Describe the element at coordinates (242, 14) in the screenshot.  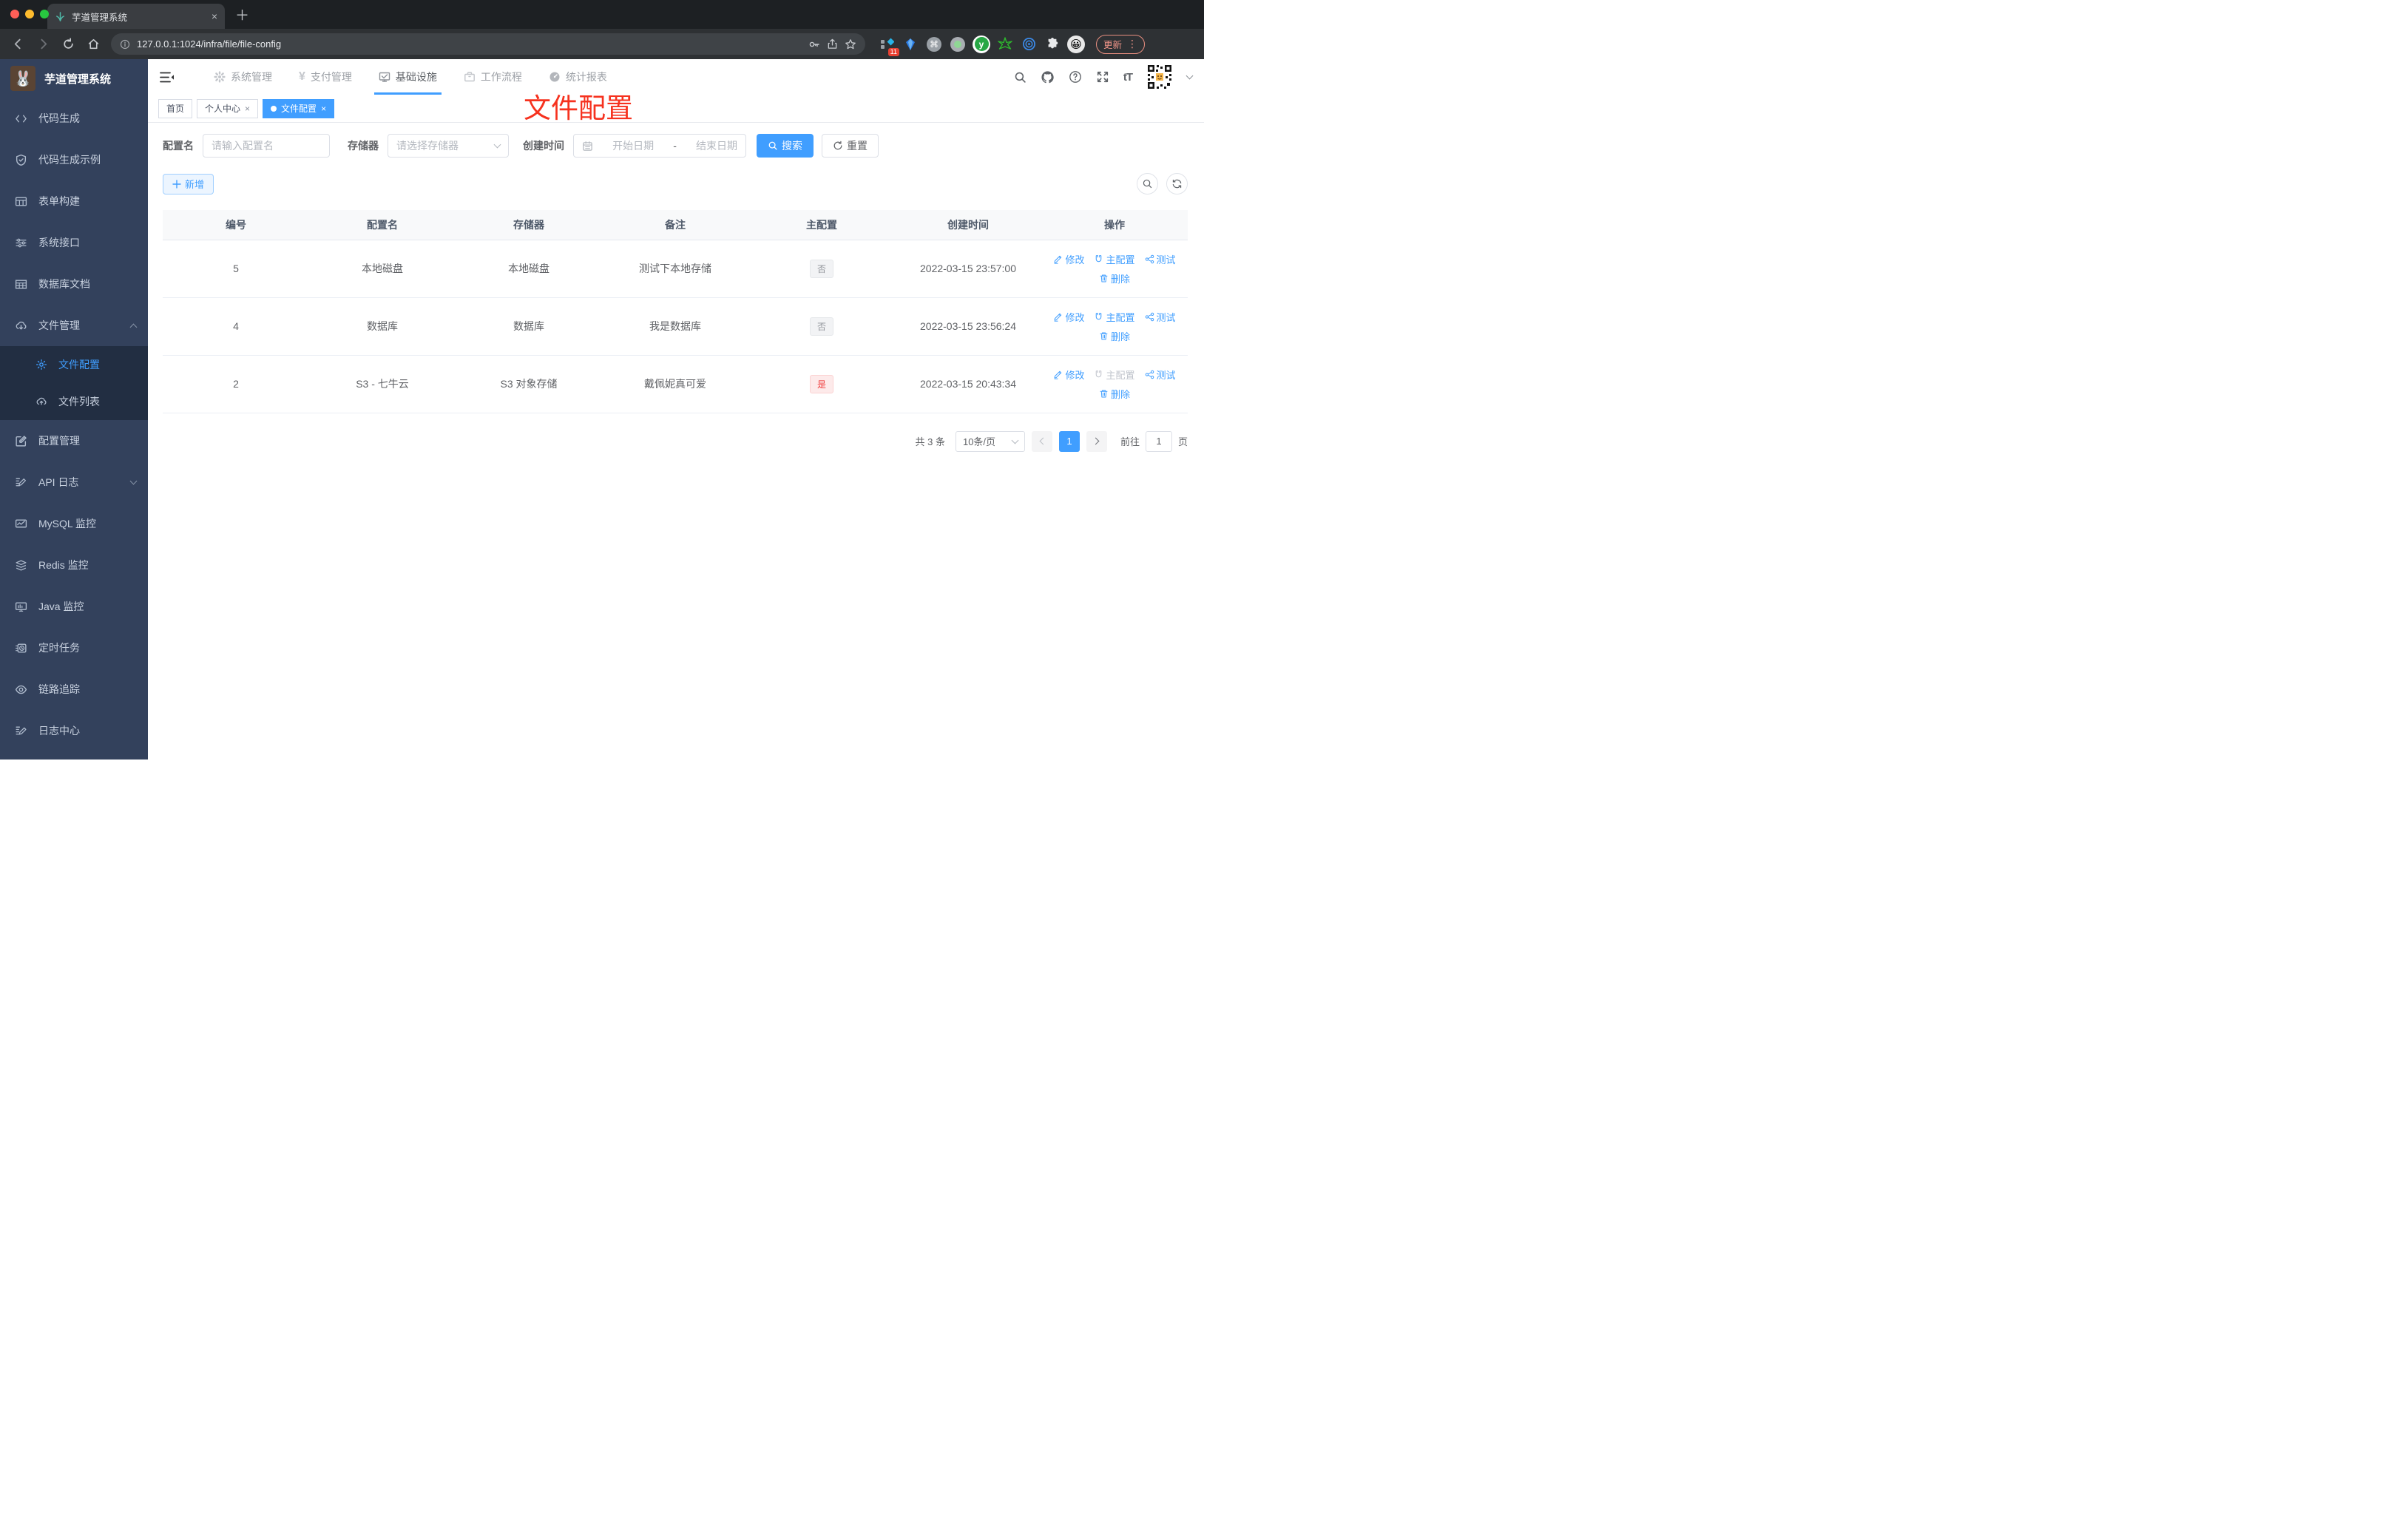
I see `new-tab-button: ＋` at that location.